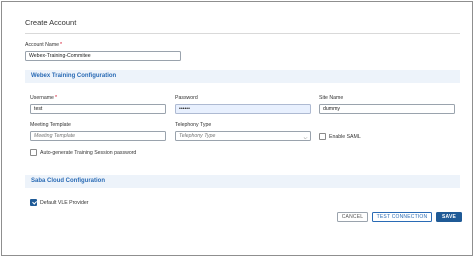 This screenshot has width=474, height=257. Describe the element at coordinates (345, 137) in the screenshot. I see `enable-saml-label: Enable SAML` at that location.